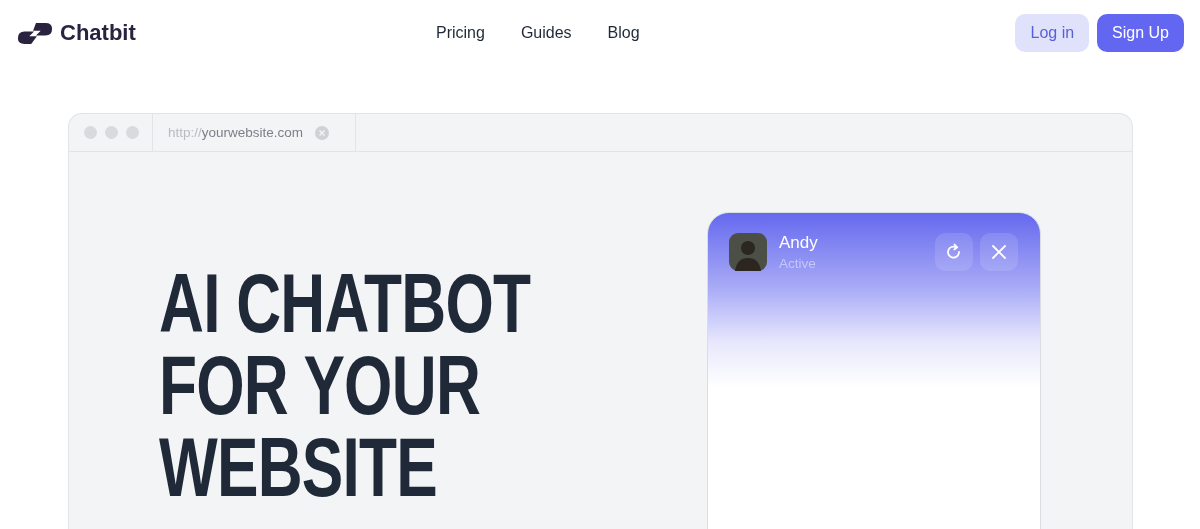 The height and width of the screenshot is (529, 1200). I want to click on brand-name: Chatbit, so click(98, 33).